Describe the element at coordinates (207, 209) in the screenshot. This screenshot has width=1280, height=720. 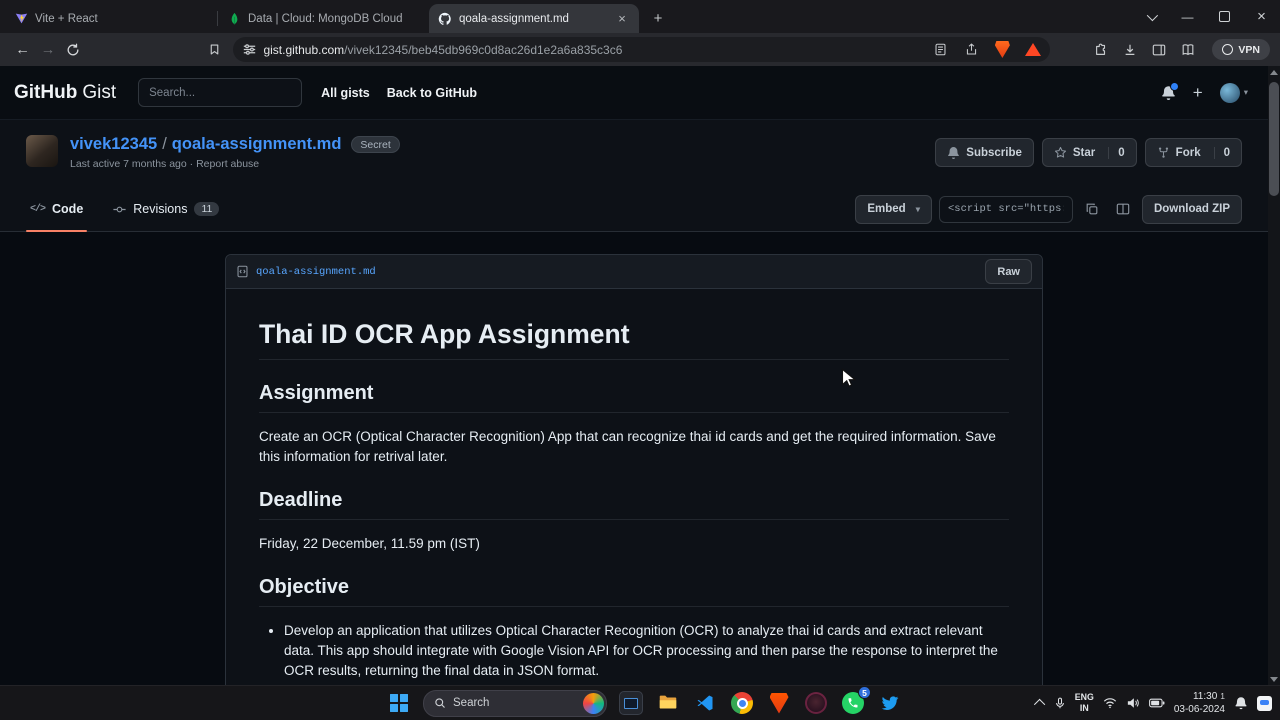
I see `revisions-count: 11` at that location.